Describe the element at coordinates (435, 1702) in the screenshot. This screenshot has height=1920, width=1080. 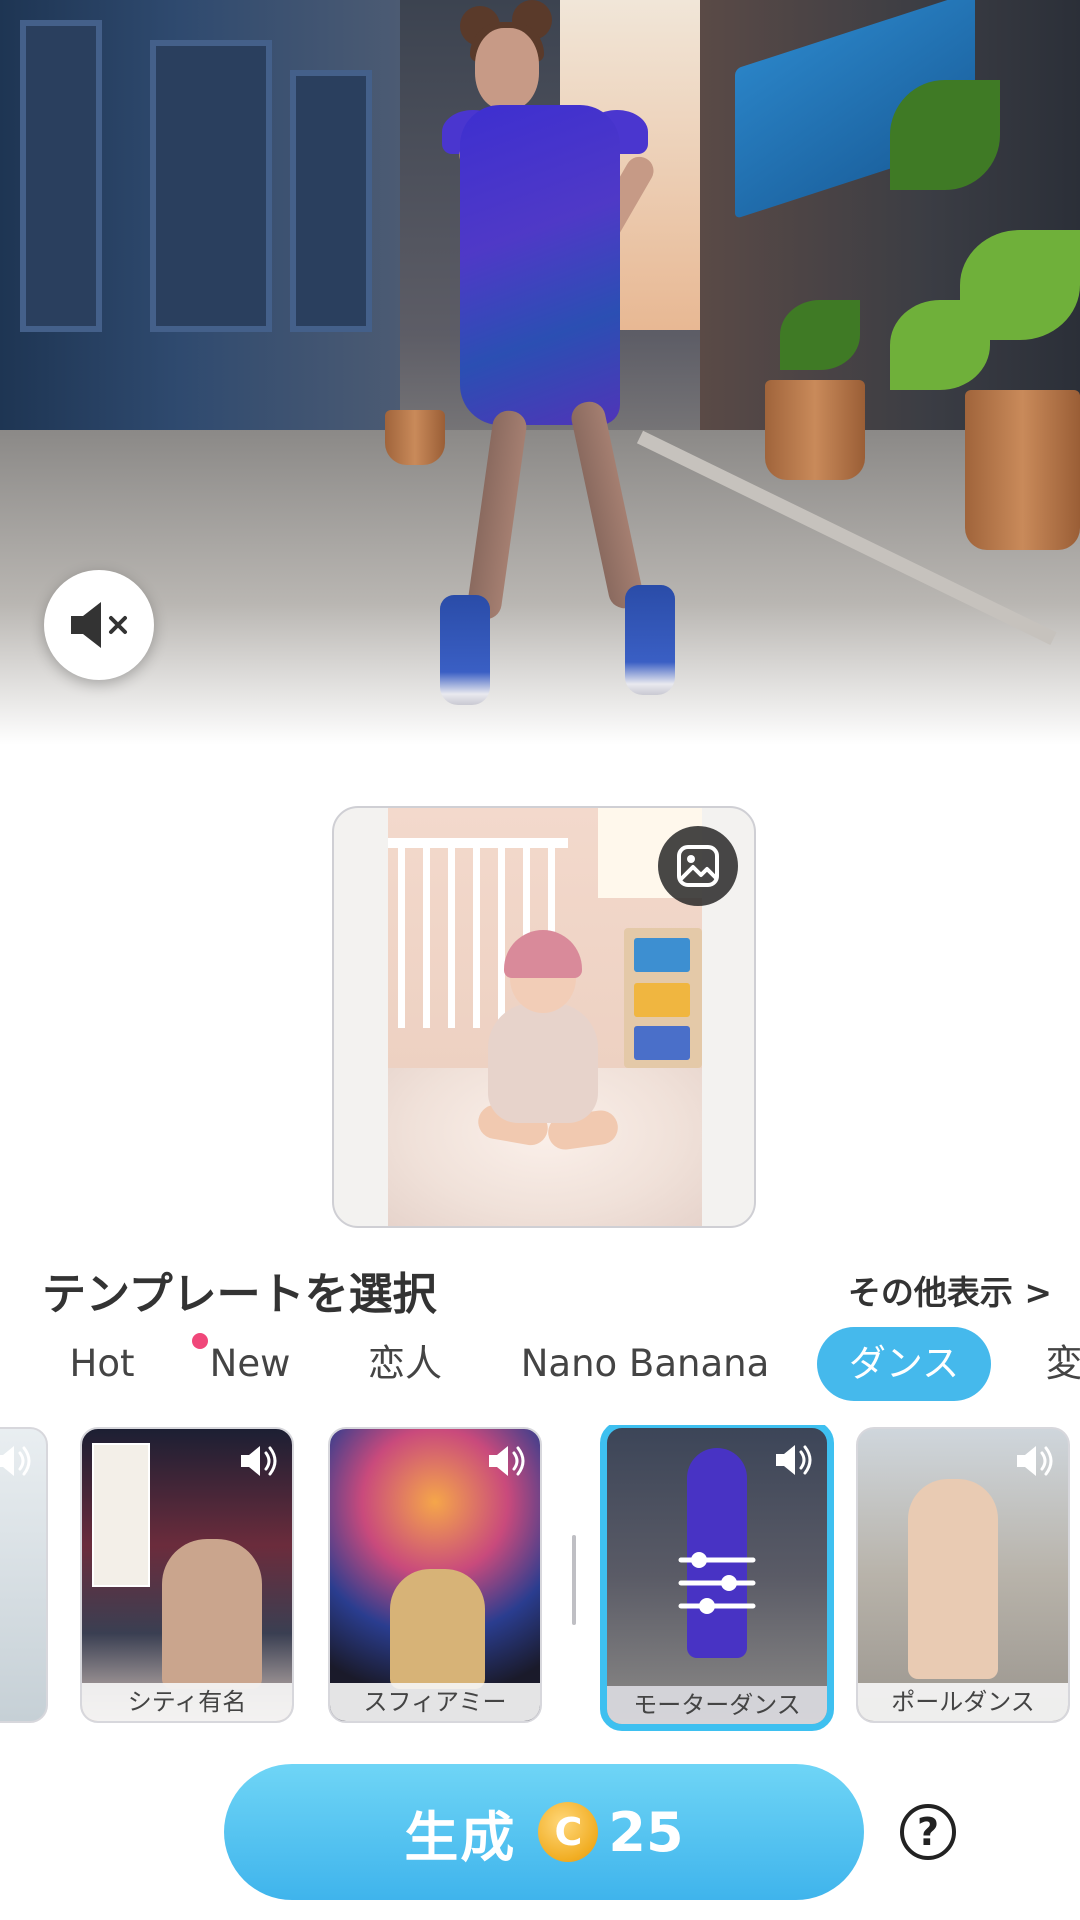
I see `template-name: スフィアミー` at that location.